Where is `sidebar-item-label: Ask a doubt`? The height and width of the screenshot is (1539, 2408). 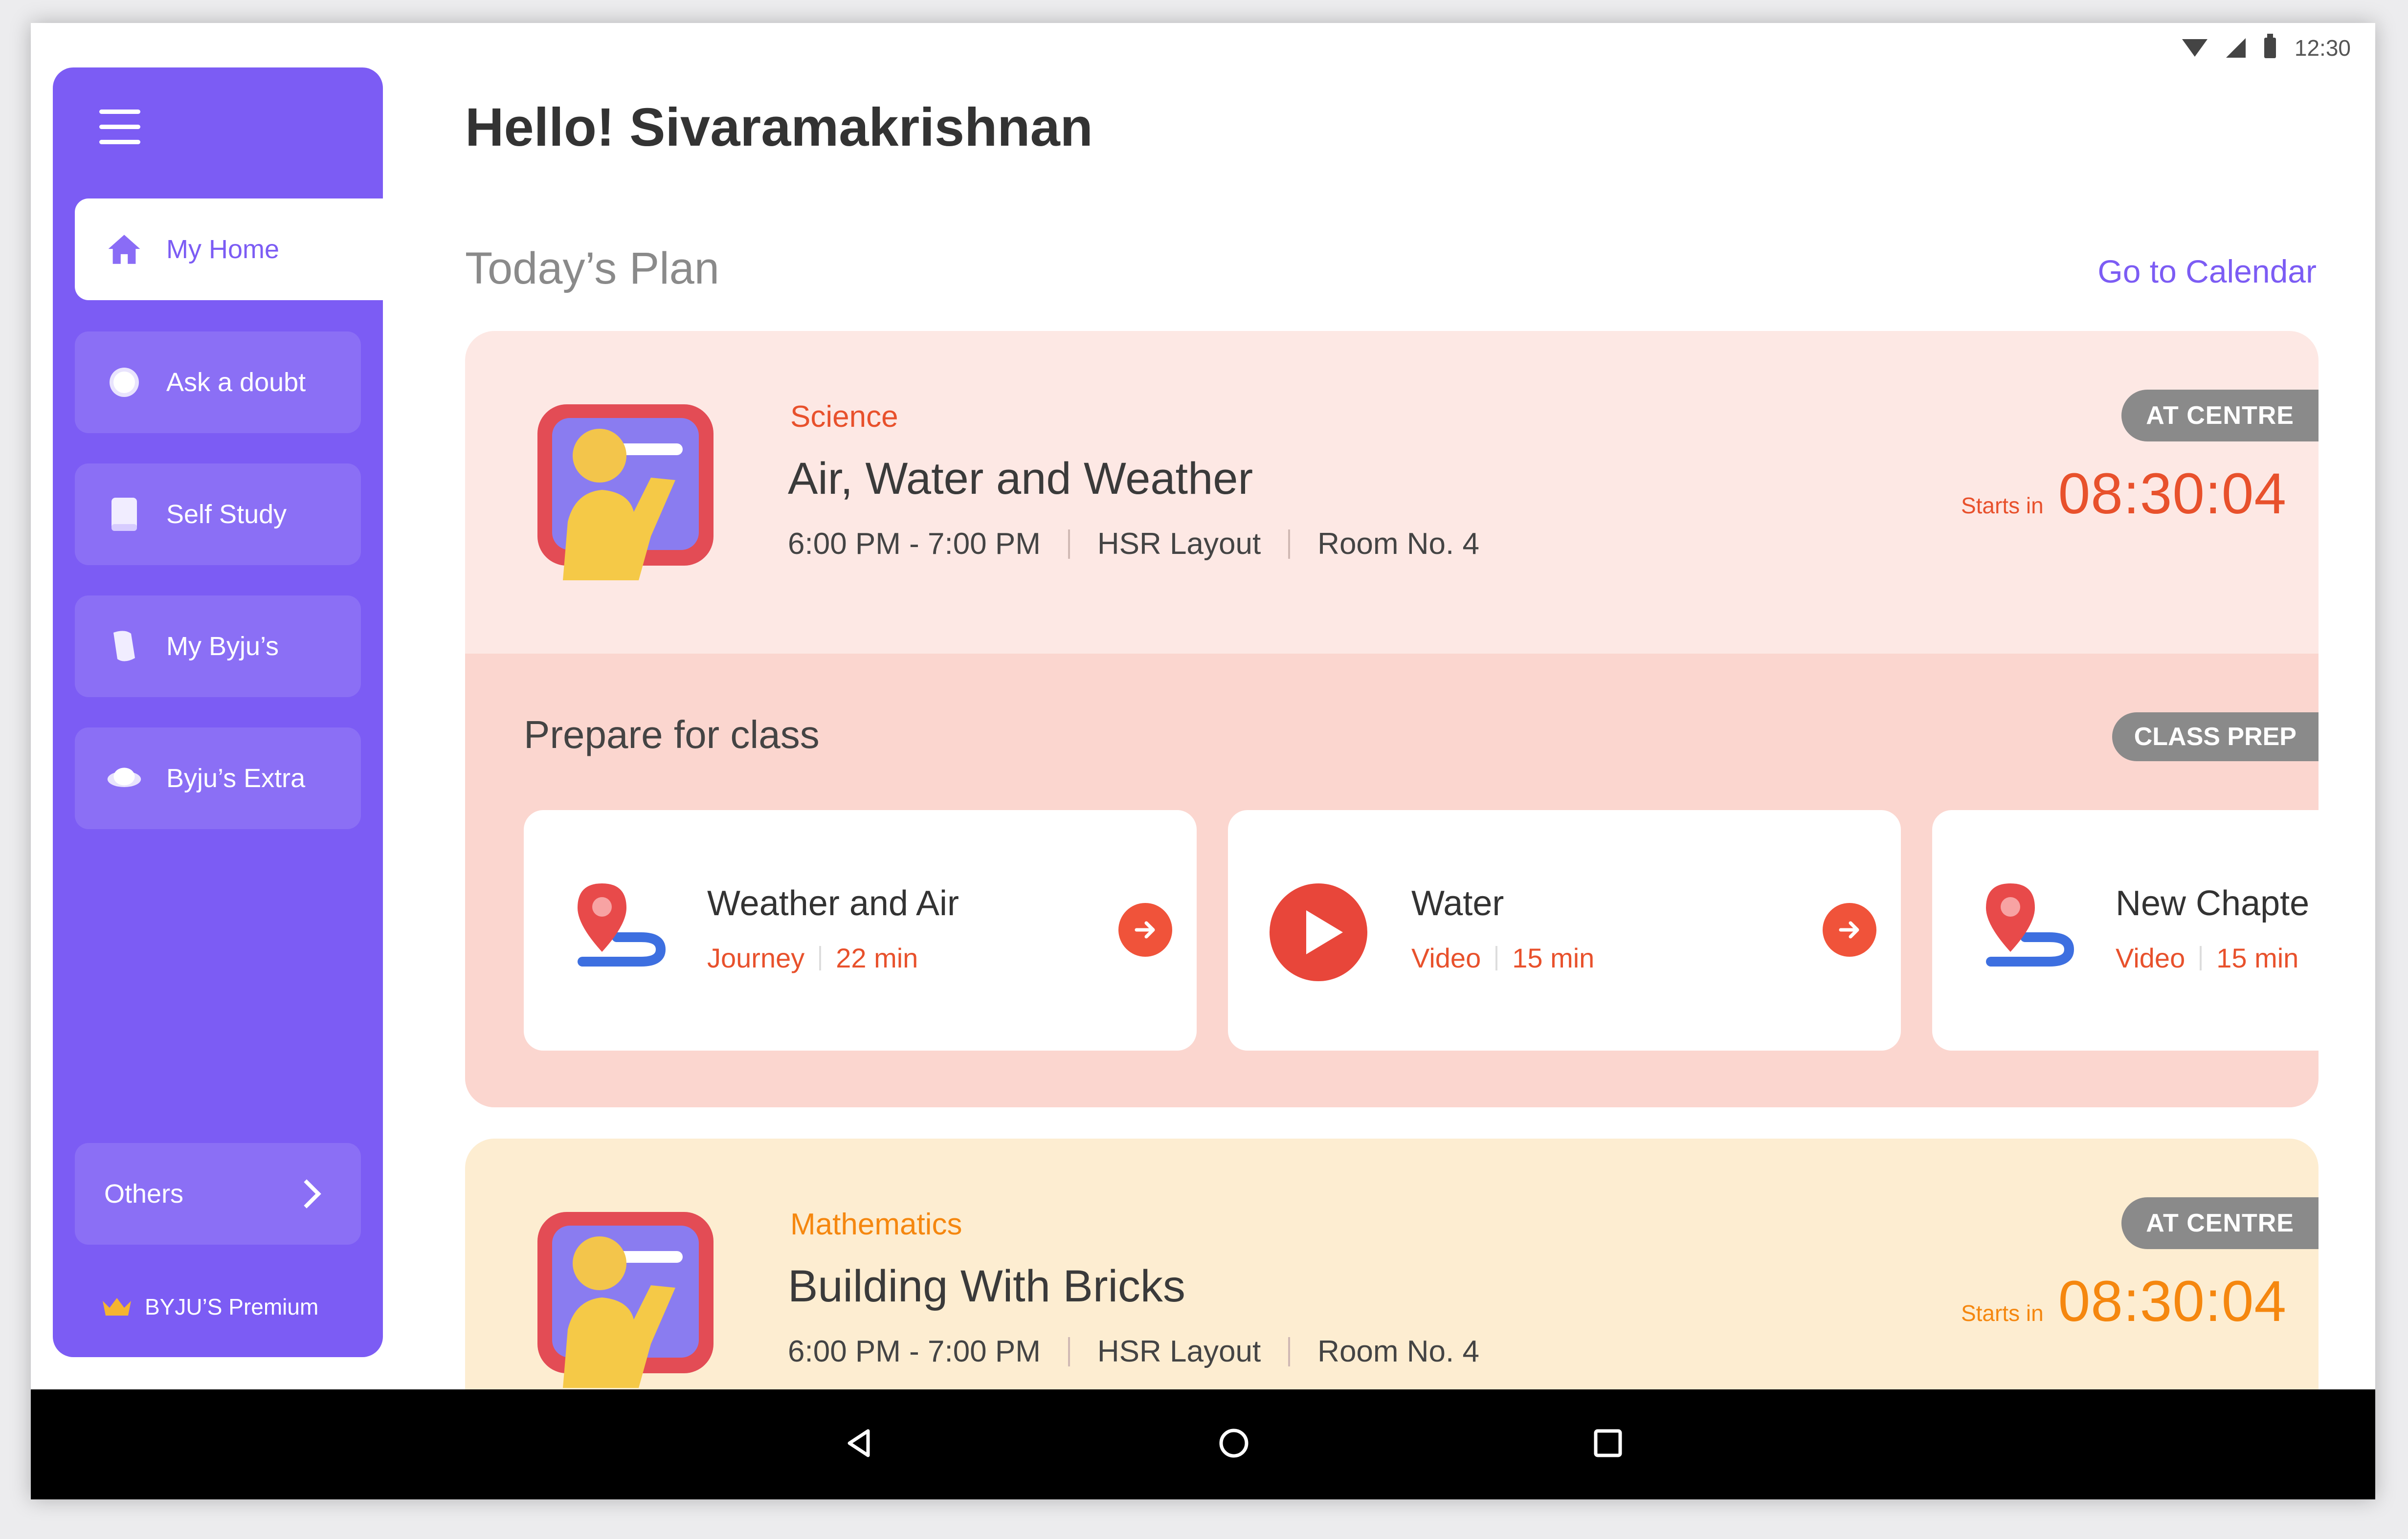
sidebar-item-label: Ask a doubt is located at coordinates (236, 382).